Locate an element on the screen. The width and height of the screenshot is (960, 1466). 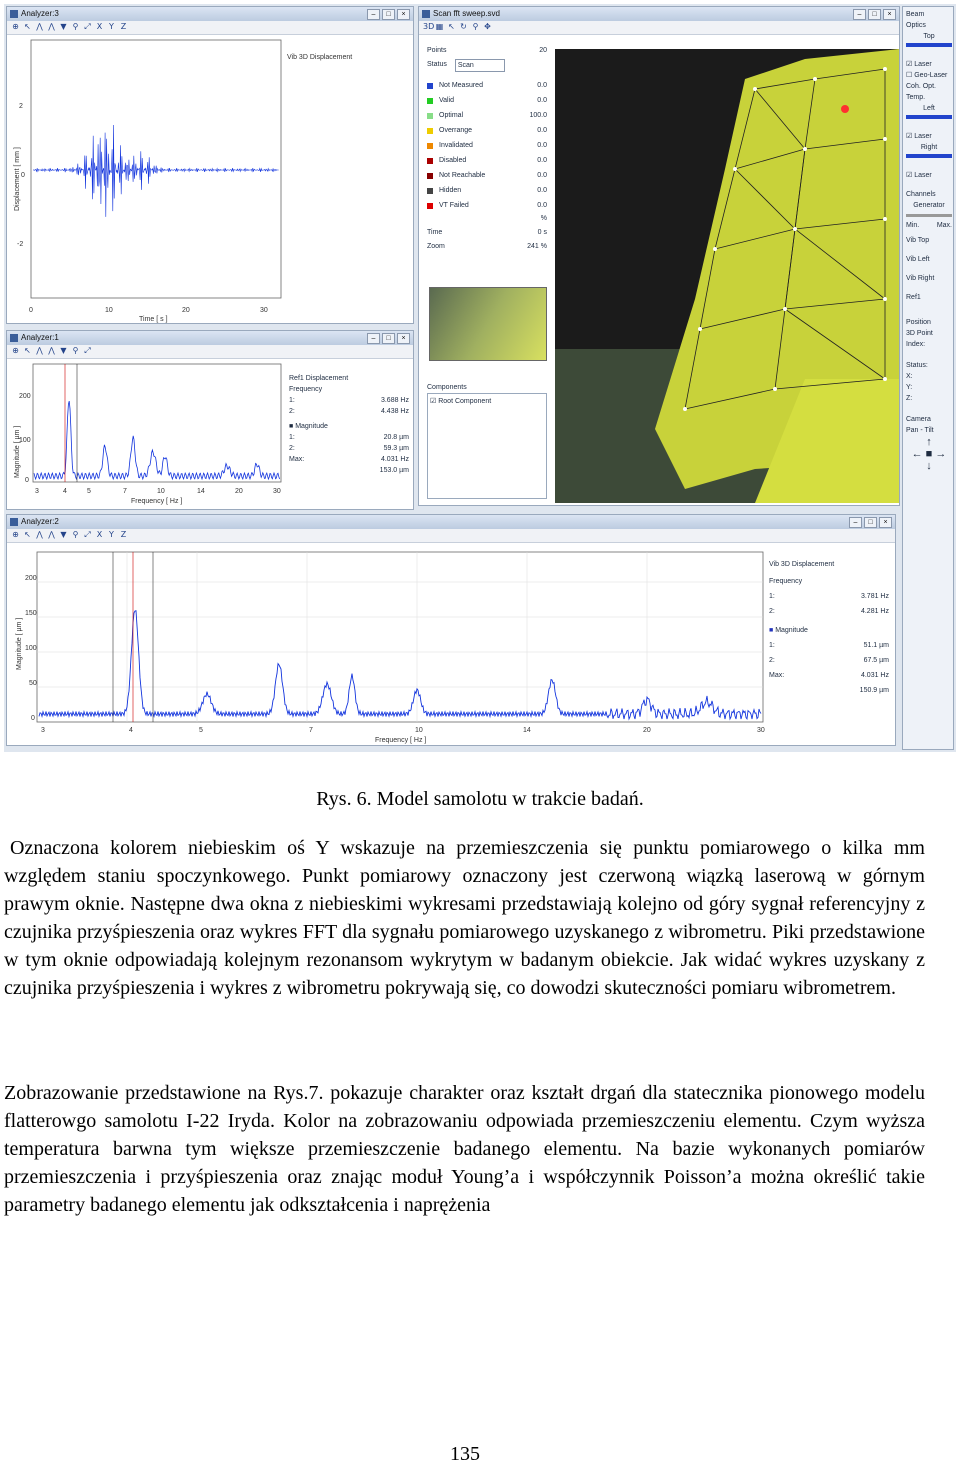
coh-opt-label: Coh. Opt. is located at coordinates (921, 86).